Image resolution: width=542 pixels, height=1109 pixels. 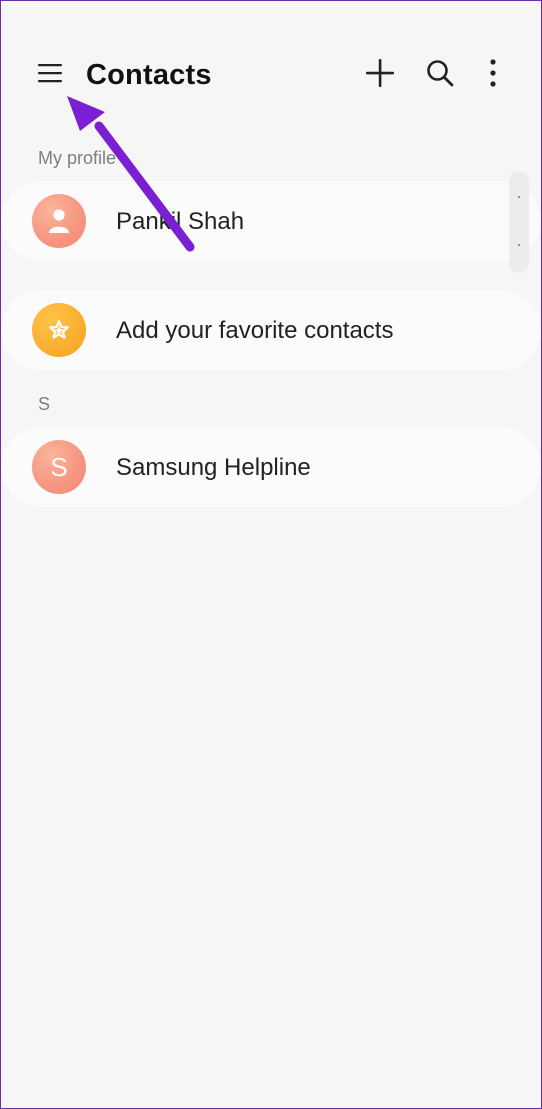 I want to click on more-vertical-icon, so click(x=493, y=73).